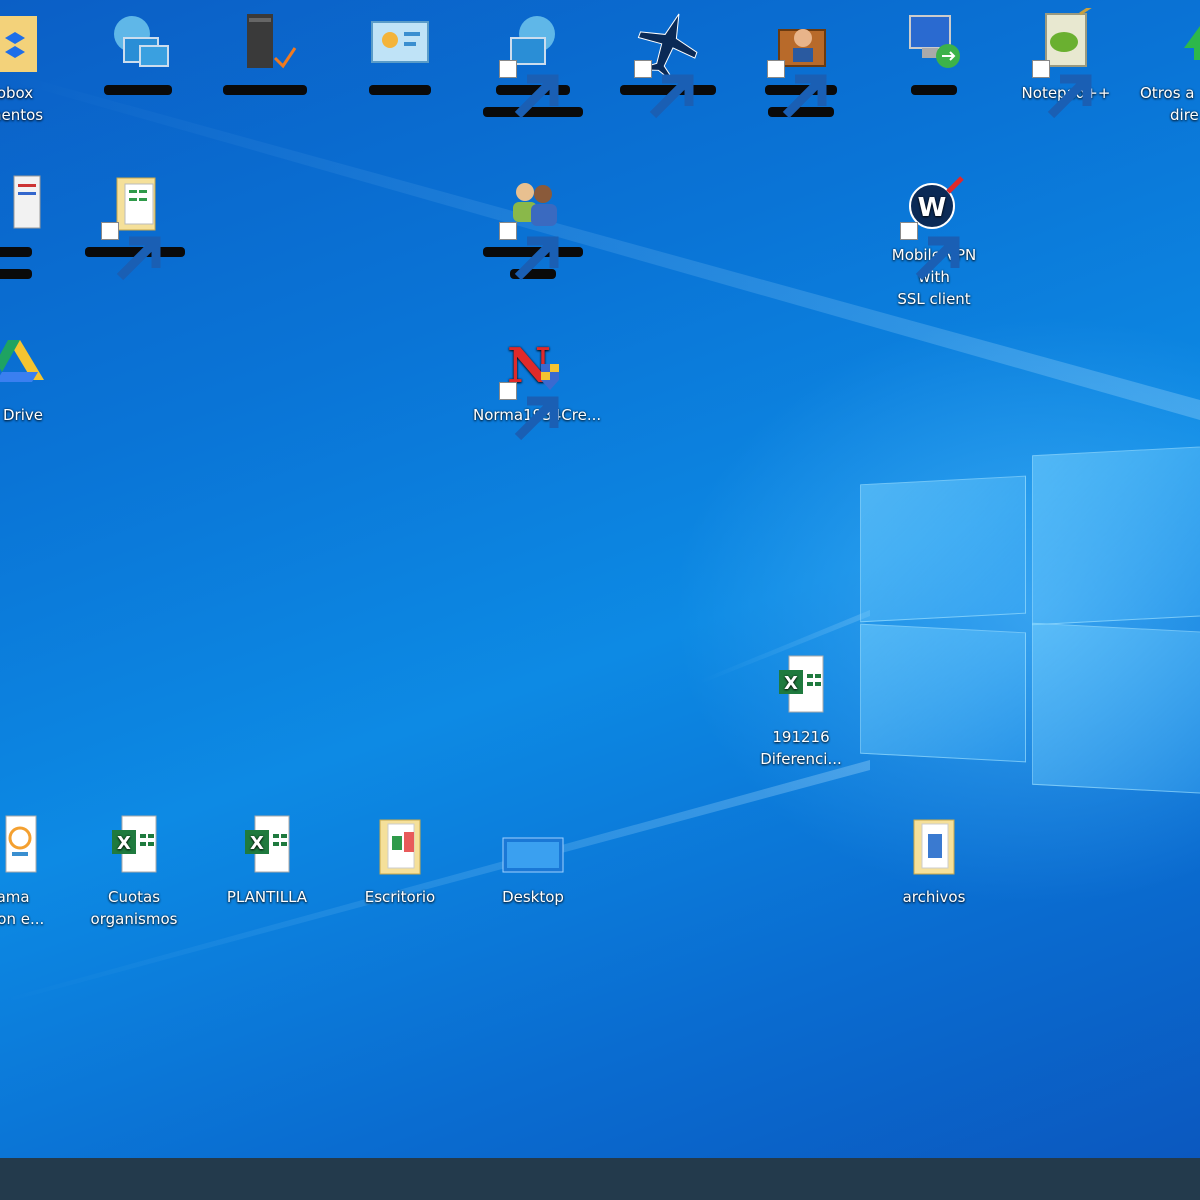 This screenshot has width=1200, height=1200. I want to click on desktop-icon-plane, so click(668, 63).